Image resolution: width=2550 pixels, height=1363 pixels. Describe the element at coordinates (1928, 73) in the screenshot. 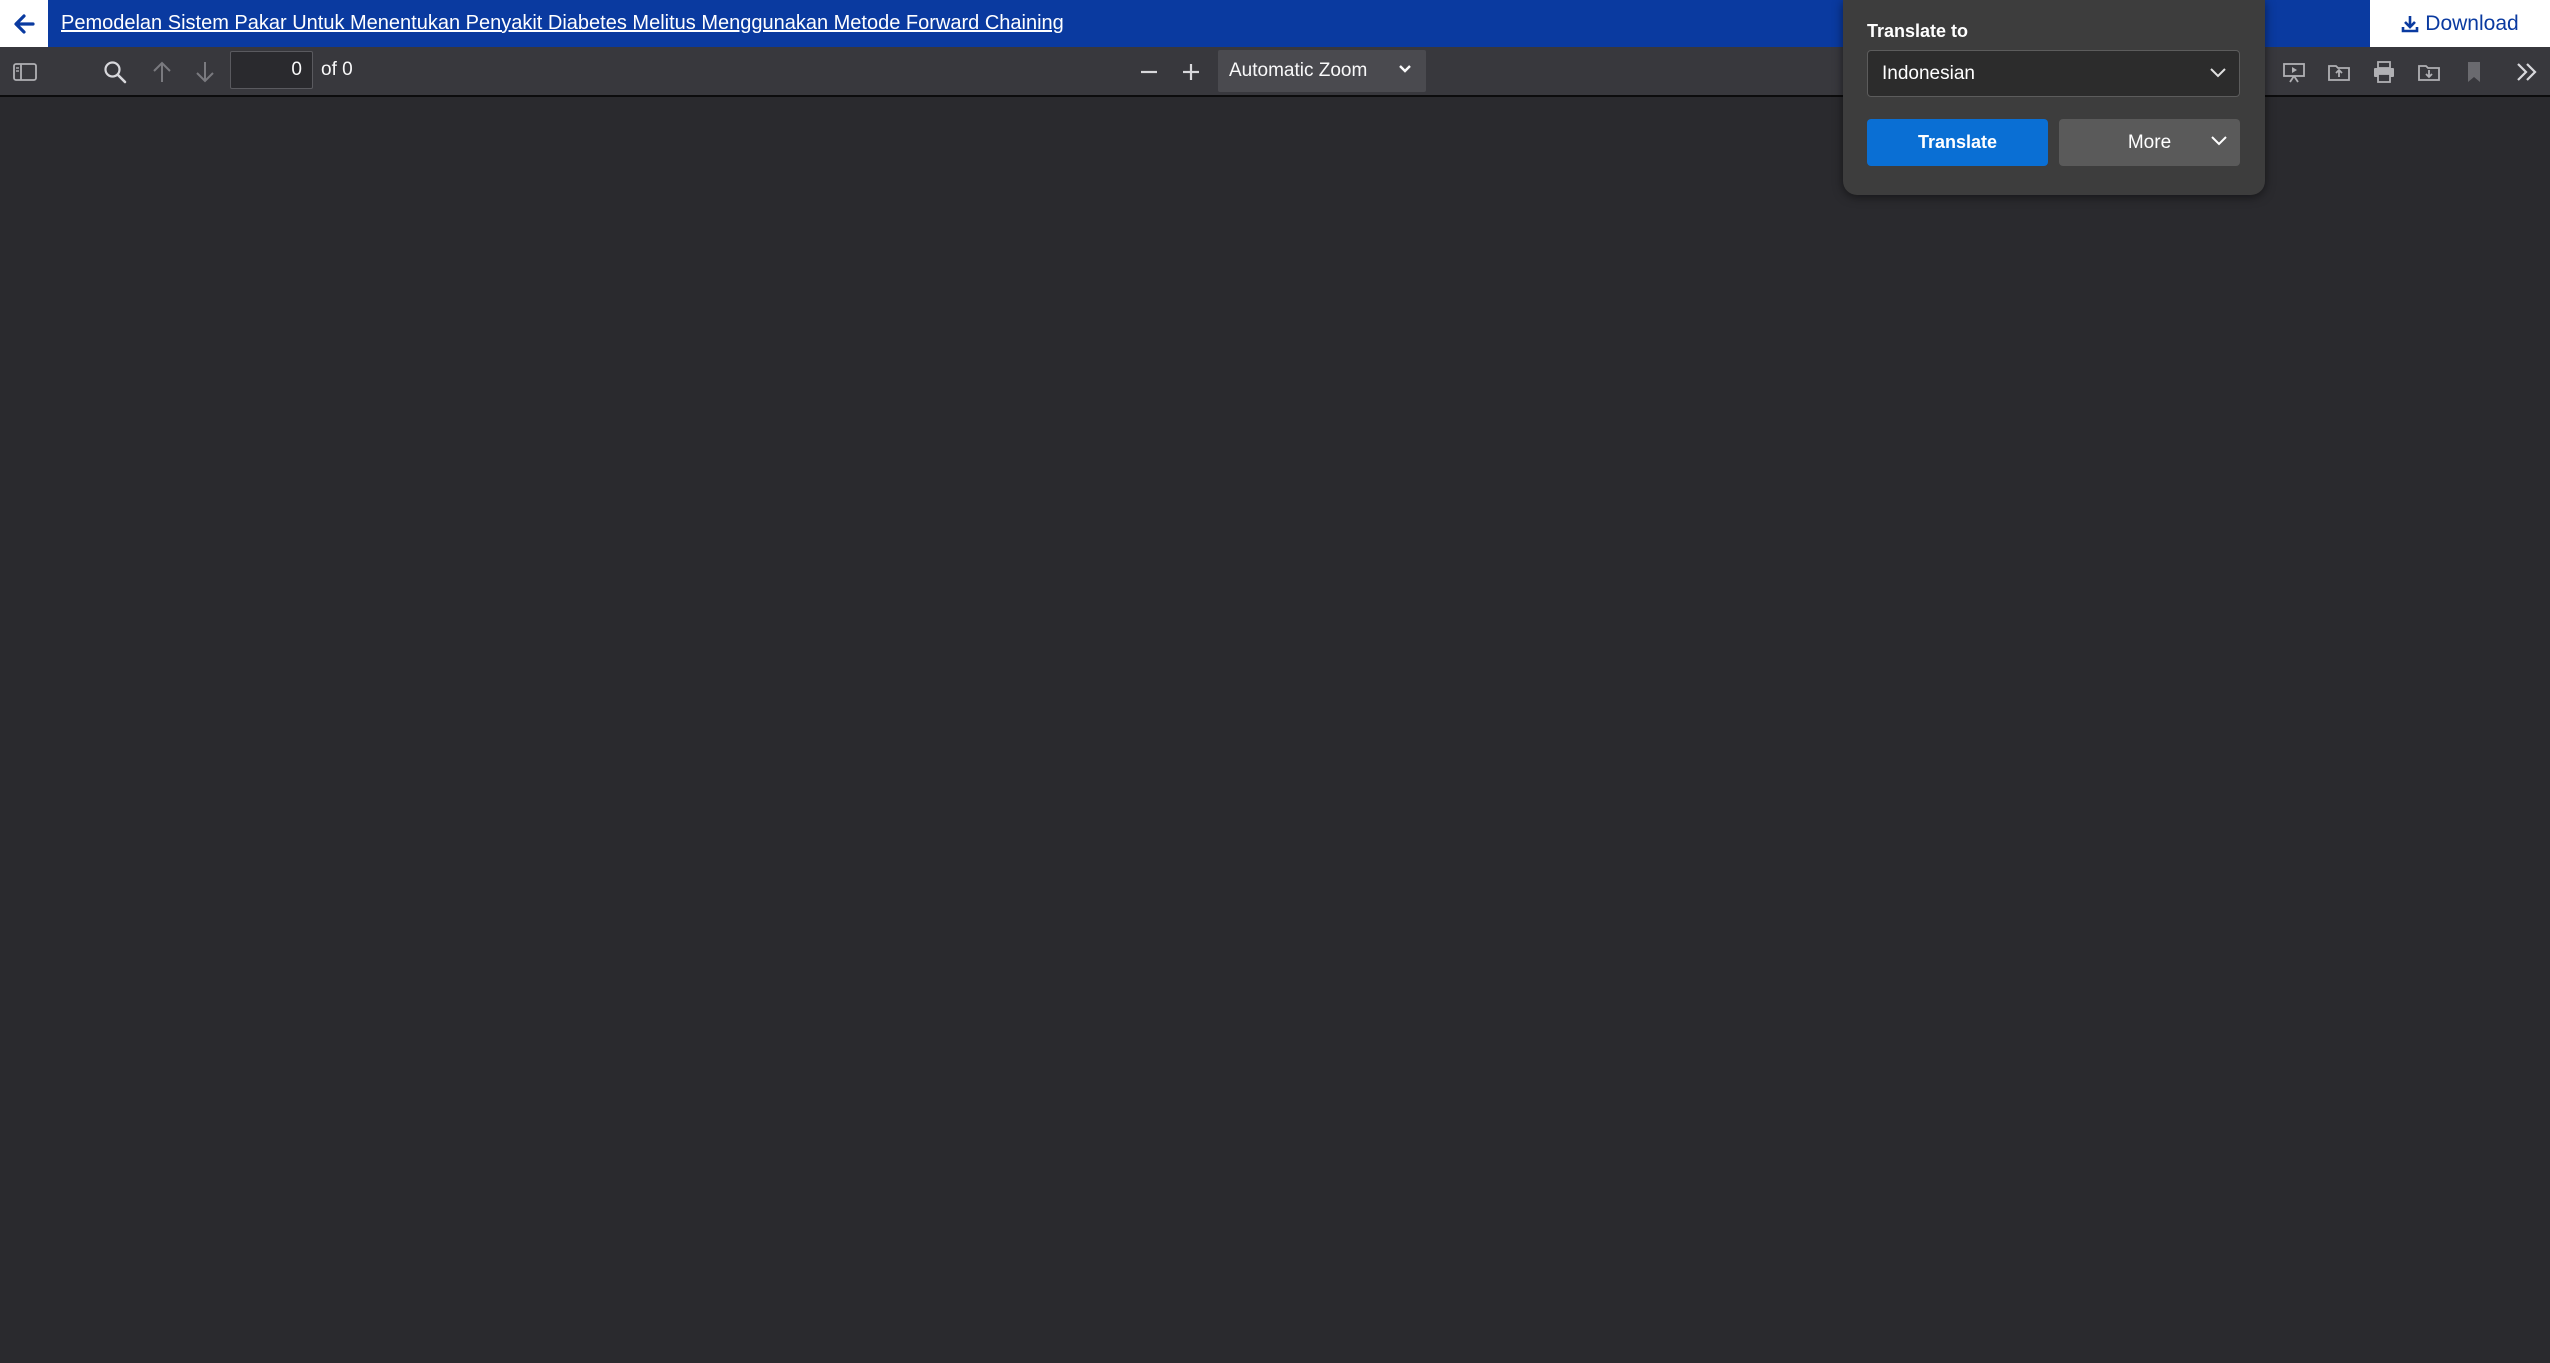

I see `target-language-value: Indonesian` at that location.